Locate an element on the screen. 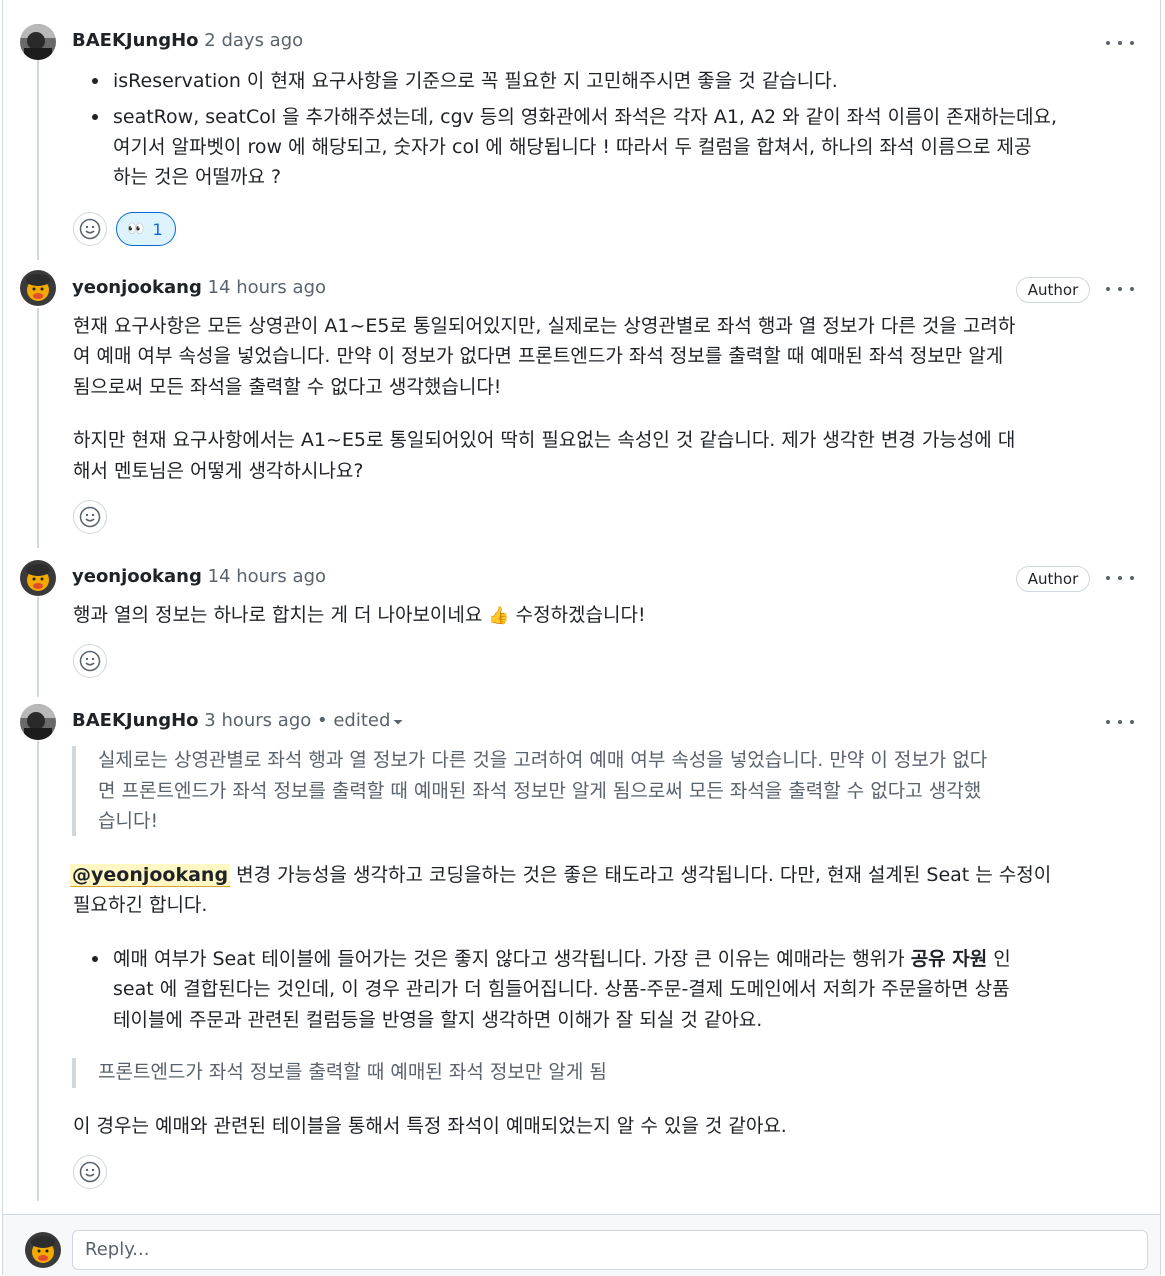 This screenshot has height=1276, width=1165. list-item-continued: 하는 것은 어떨까요 ? is located at coordinates (197, 177).